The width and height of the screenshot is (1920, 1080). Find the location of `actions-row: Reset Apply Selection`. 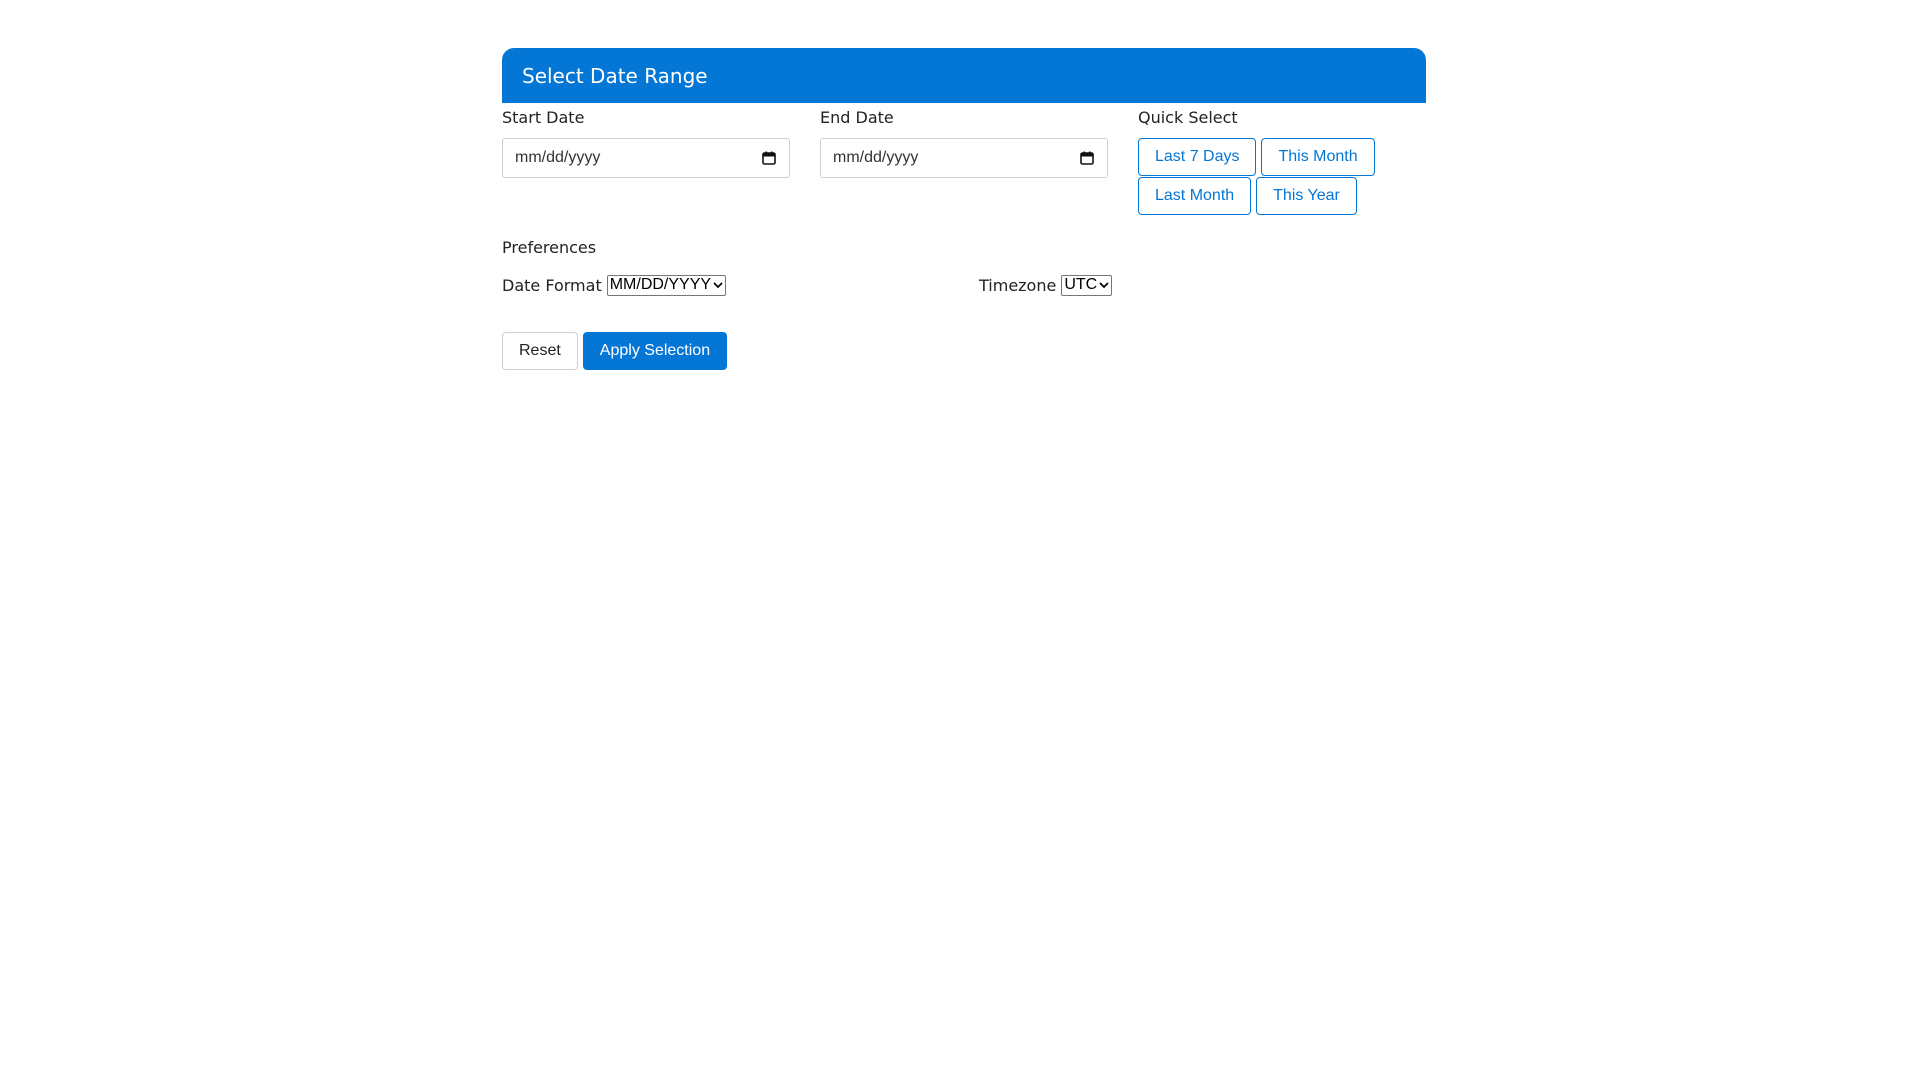

actions-row: Reset Apply Selection is located at coordinates (964, 351).